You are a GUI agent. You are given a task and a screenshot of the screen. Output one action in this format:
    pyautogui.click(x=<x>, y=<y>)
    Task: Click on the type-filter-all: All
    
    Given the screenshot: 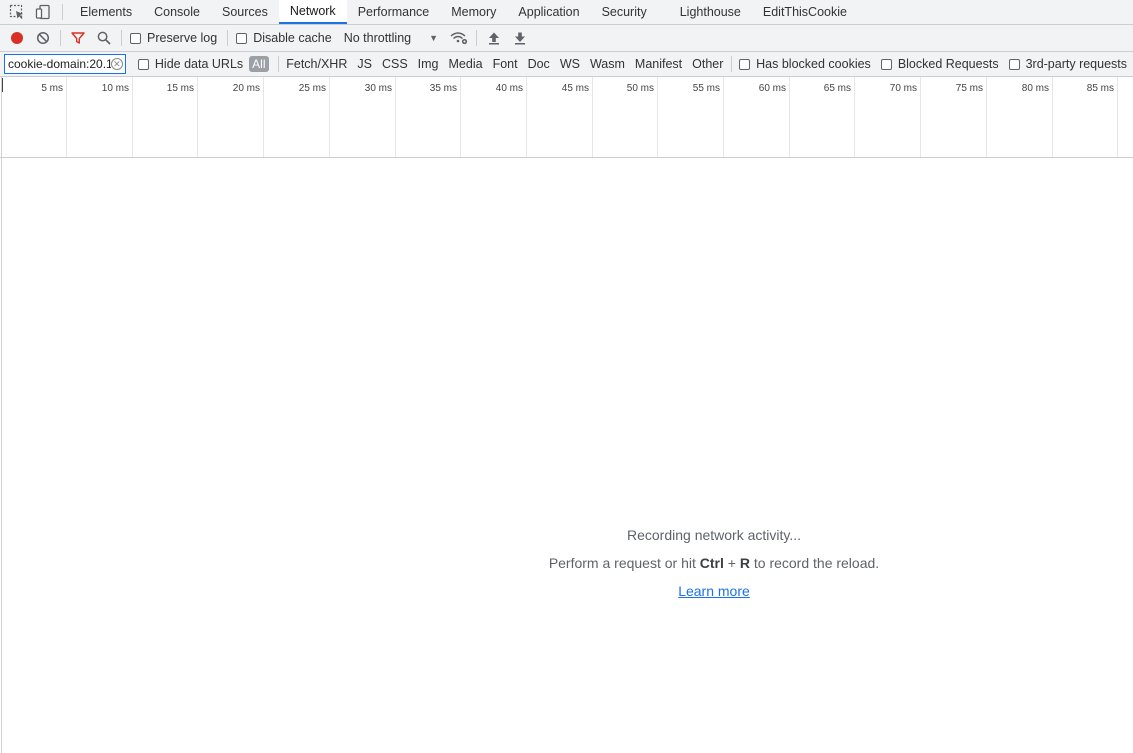 What is the action you would take?
    pyautogui.click(x=259, y=64)
    